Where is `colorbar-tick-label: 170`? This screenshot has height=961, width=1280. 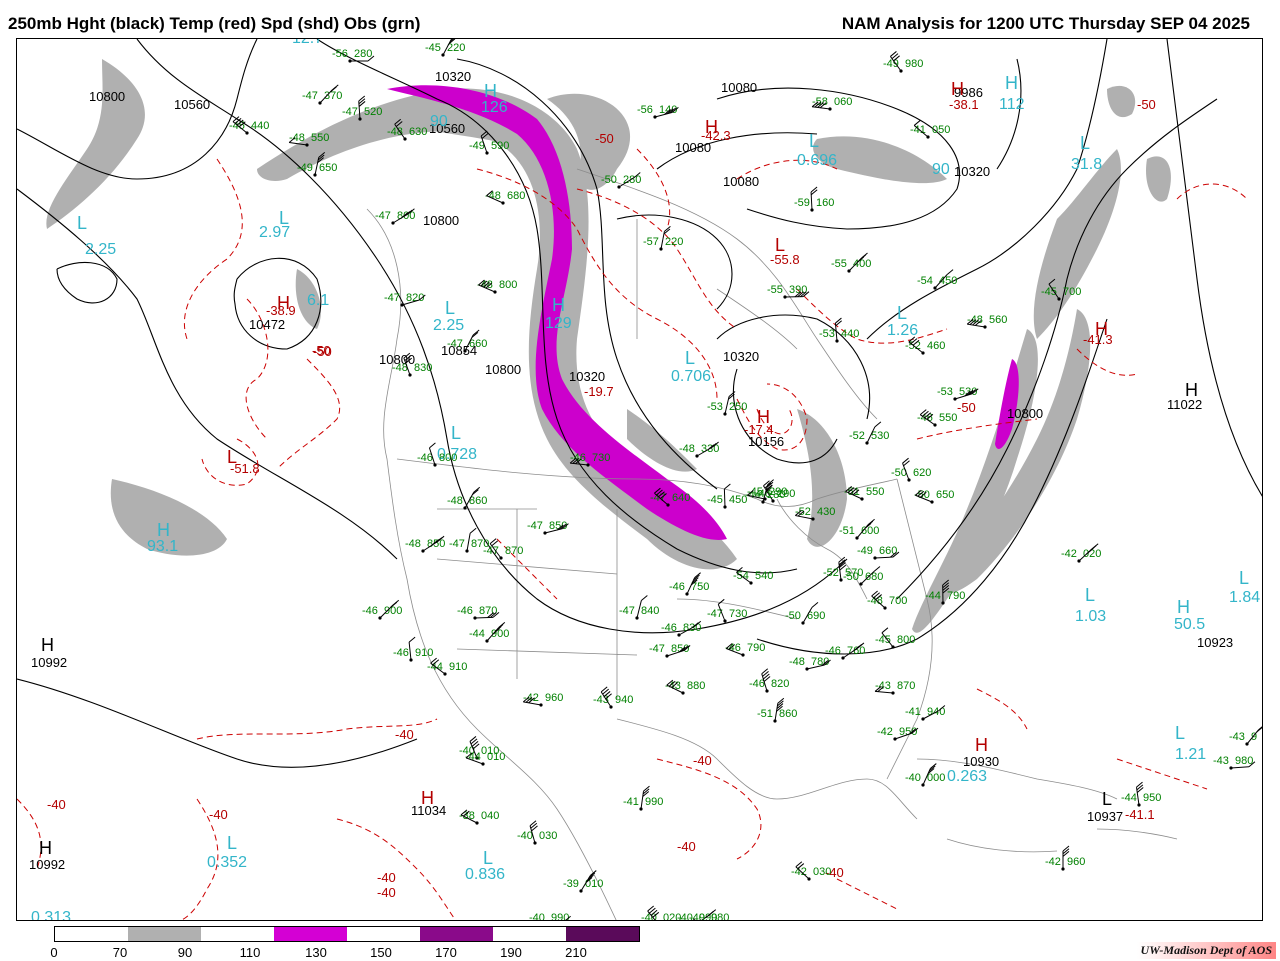 colorbar-tick-label: 170 is located at coordinates (446, 952).